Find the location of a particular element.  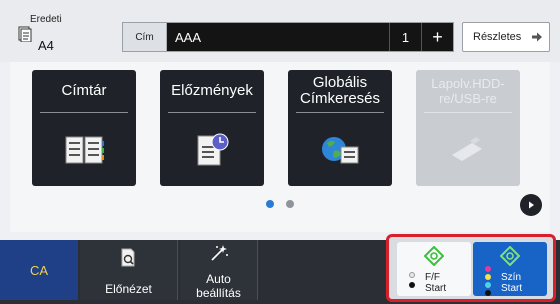

color-start-label-line1: Szín is located at coordinates (511, 277).